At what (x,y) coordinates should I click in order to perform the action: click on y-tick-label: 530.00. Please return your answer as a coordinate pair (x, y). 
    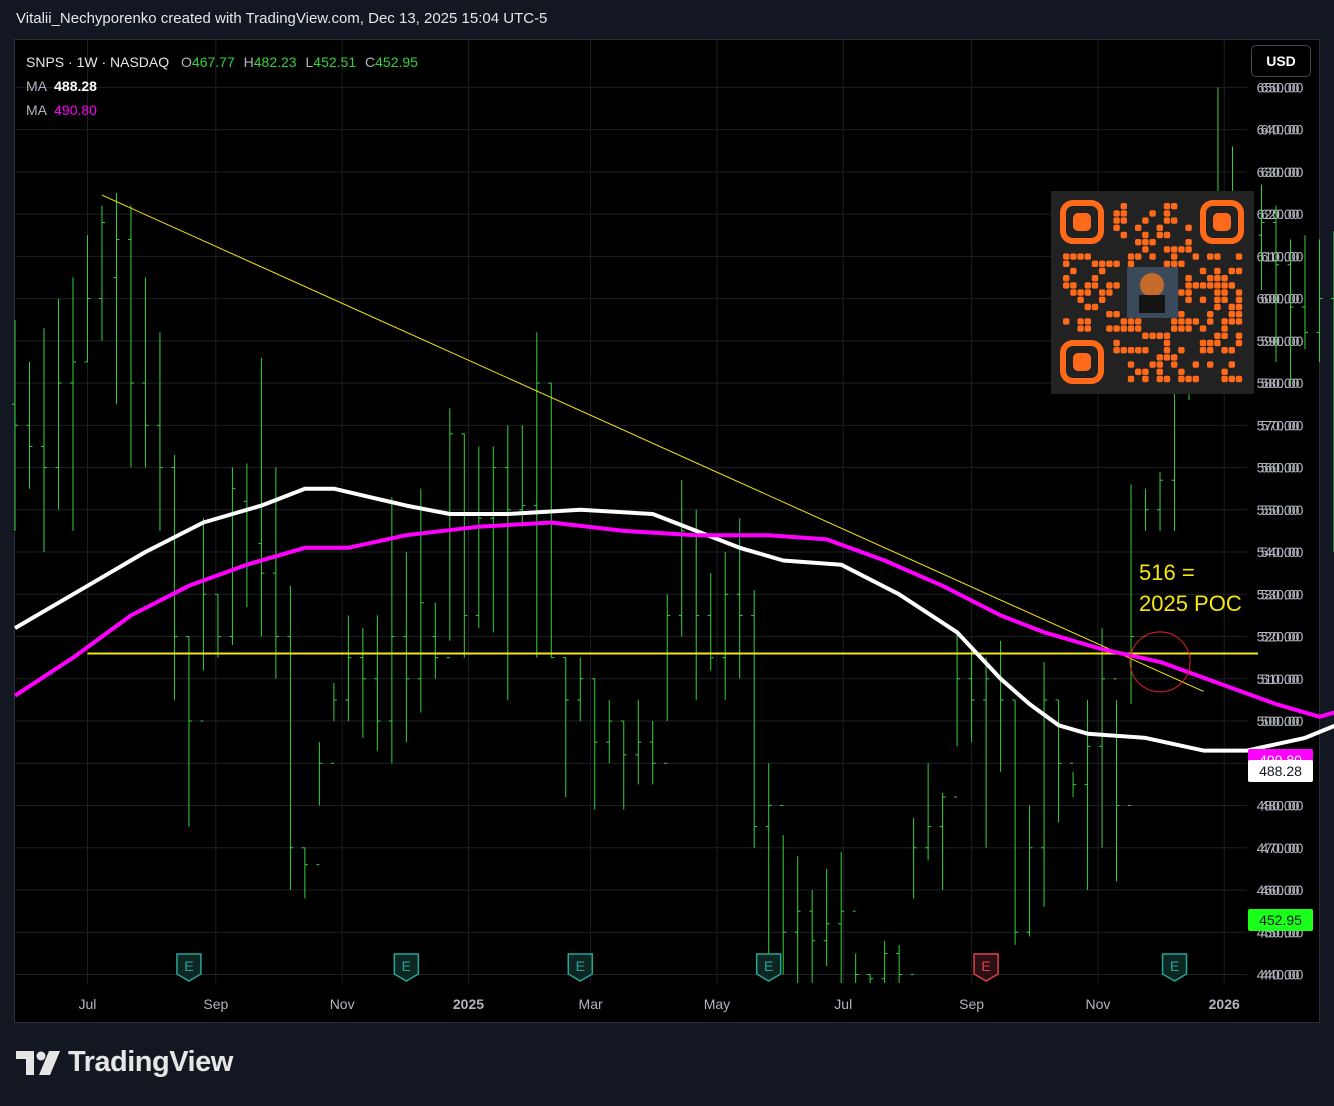
    Looking at the image, I should click on (1282, 594).